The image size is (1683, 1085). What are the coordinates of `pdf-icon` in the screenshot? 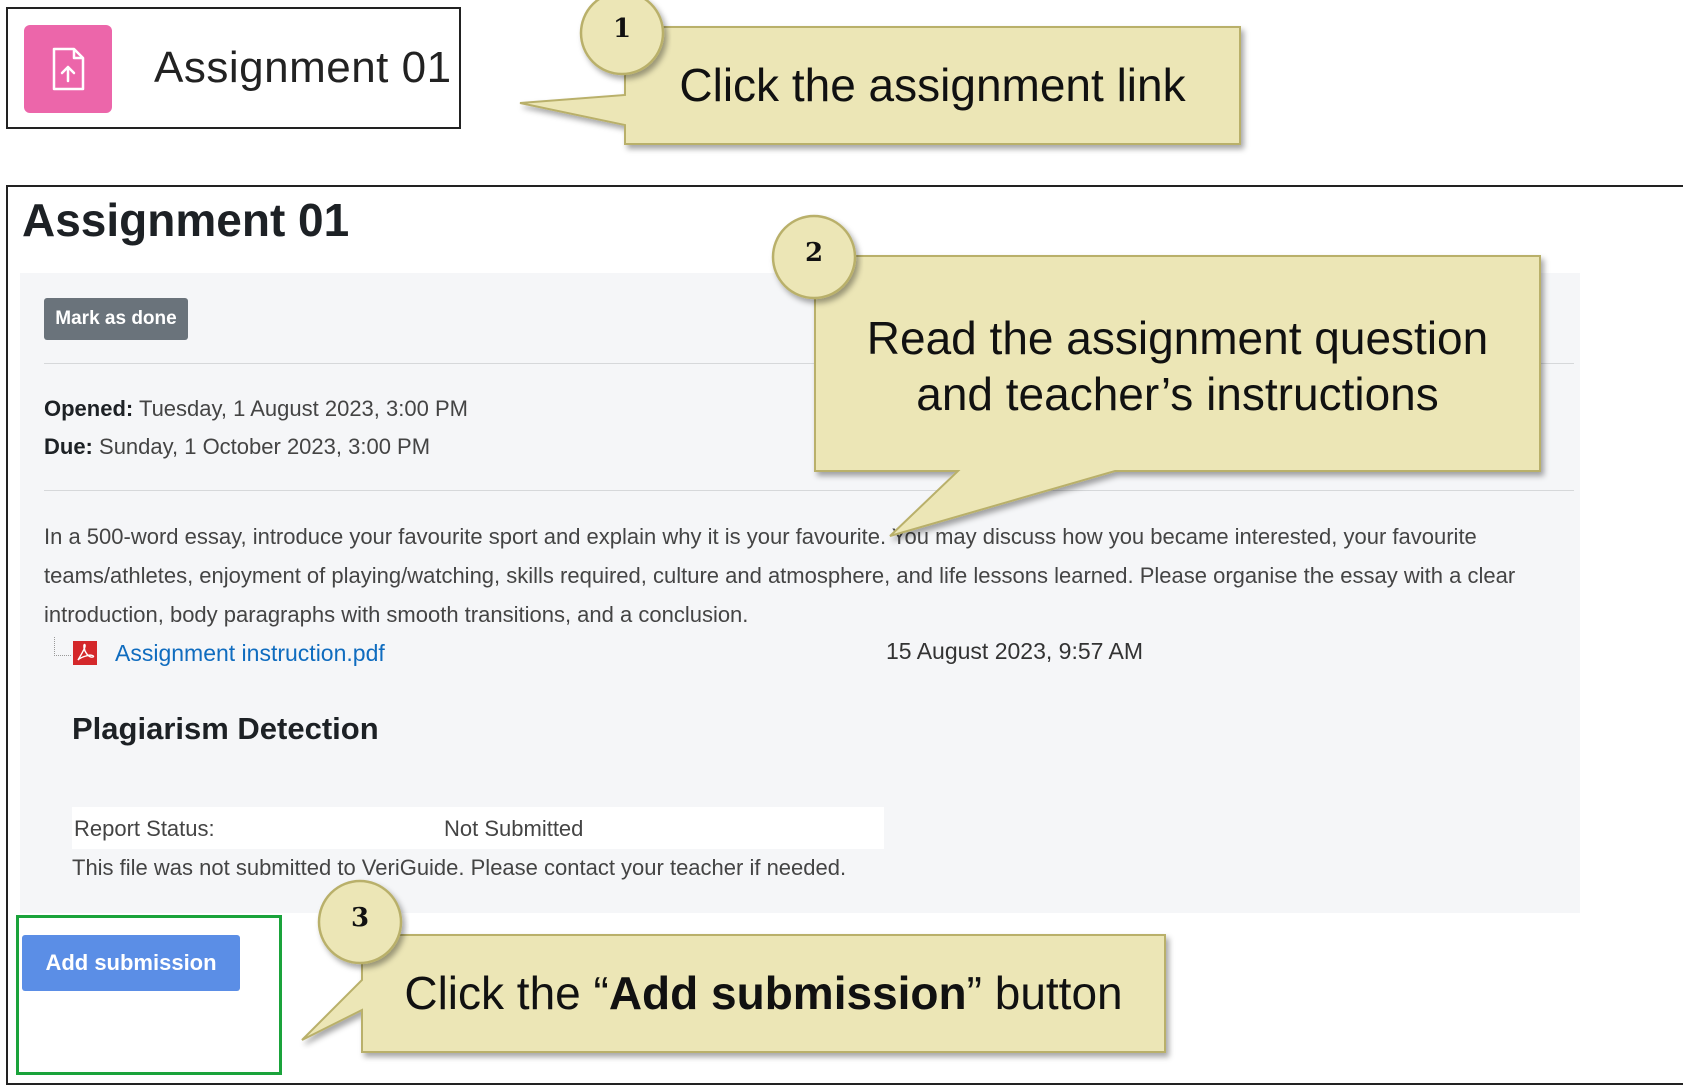 It's located at (85, 653).